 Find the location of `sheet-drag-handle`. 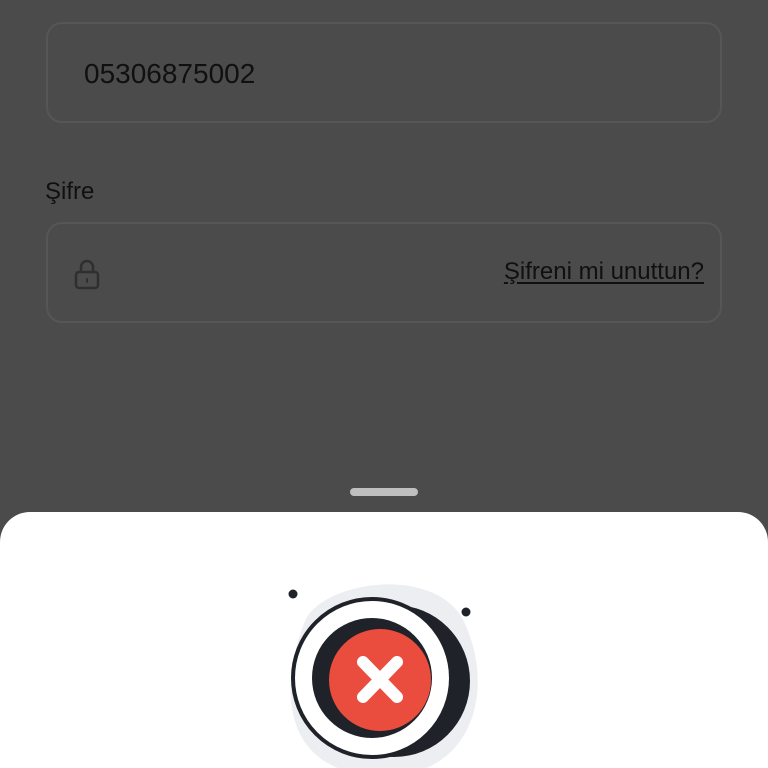

sheet-drag-handle is located at coordinates (384, 492).